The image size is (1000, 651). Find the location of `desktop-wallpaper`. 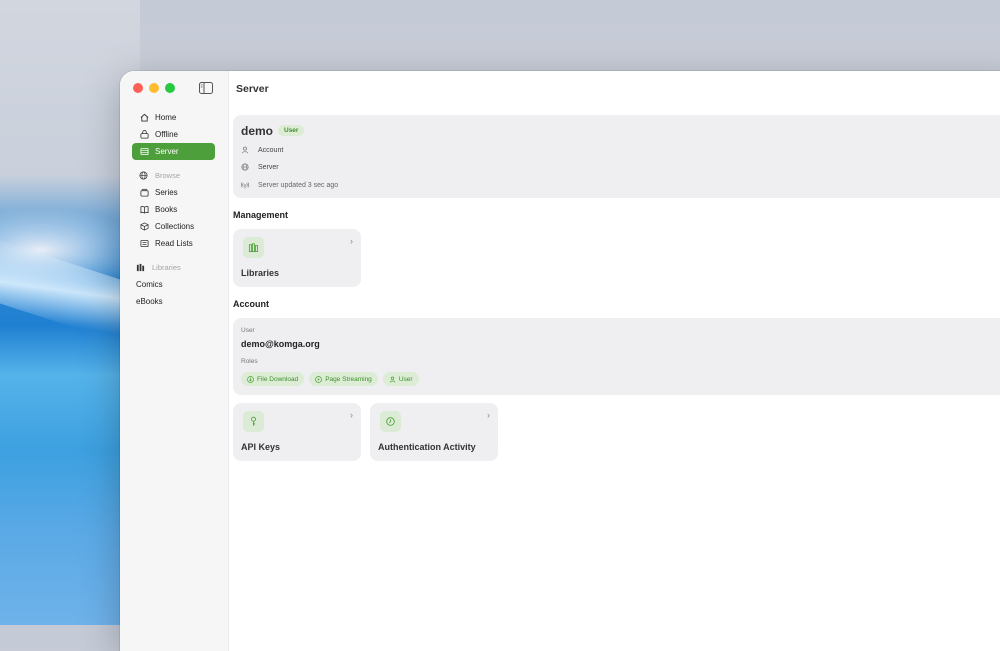

desktop-wallpaper is located at coordinates (70, 312).